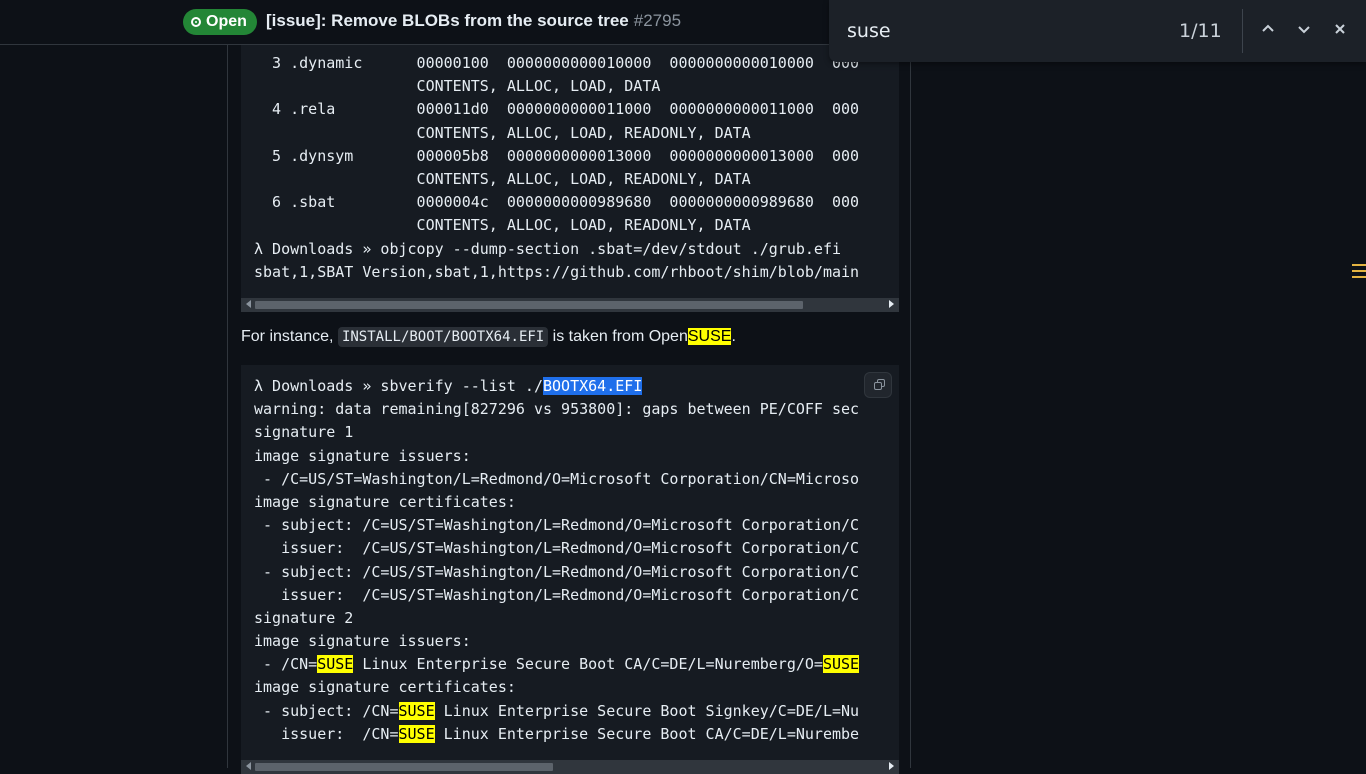  I want to click on find-bar: 1/11, so click(1097, 31).